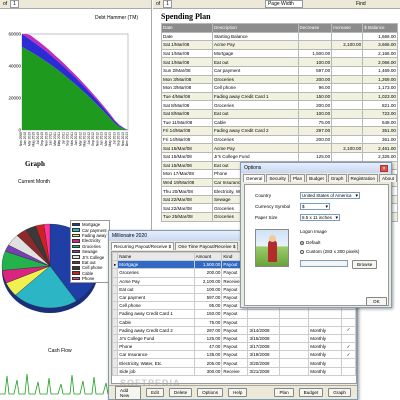  What do you see at coordinates (283, 4) in the screenshot?
I see `zoom-select: Page Width` at bounding box center [283, 4].